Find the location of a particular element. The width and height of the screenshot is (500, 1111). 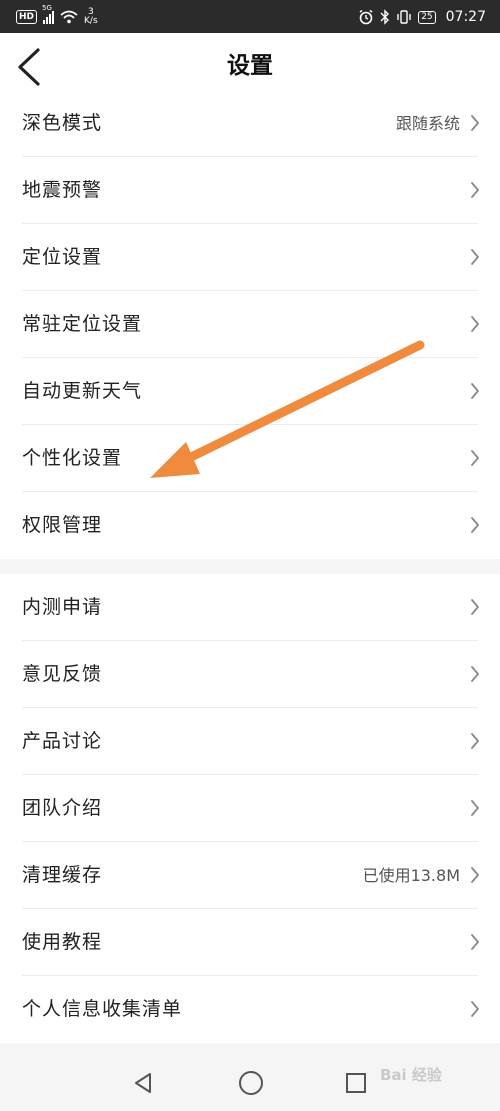

settings-row-label: 产品讨论 is located at coordinates (62, 741).